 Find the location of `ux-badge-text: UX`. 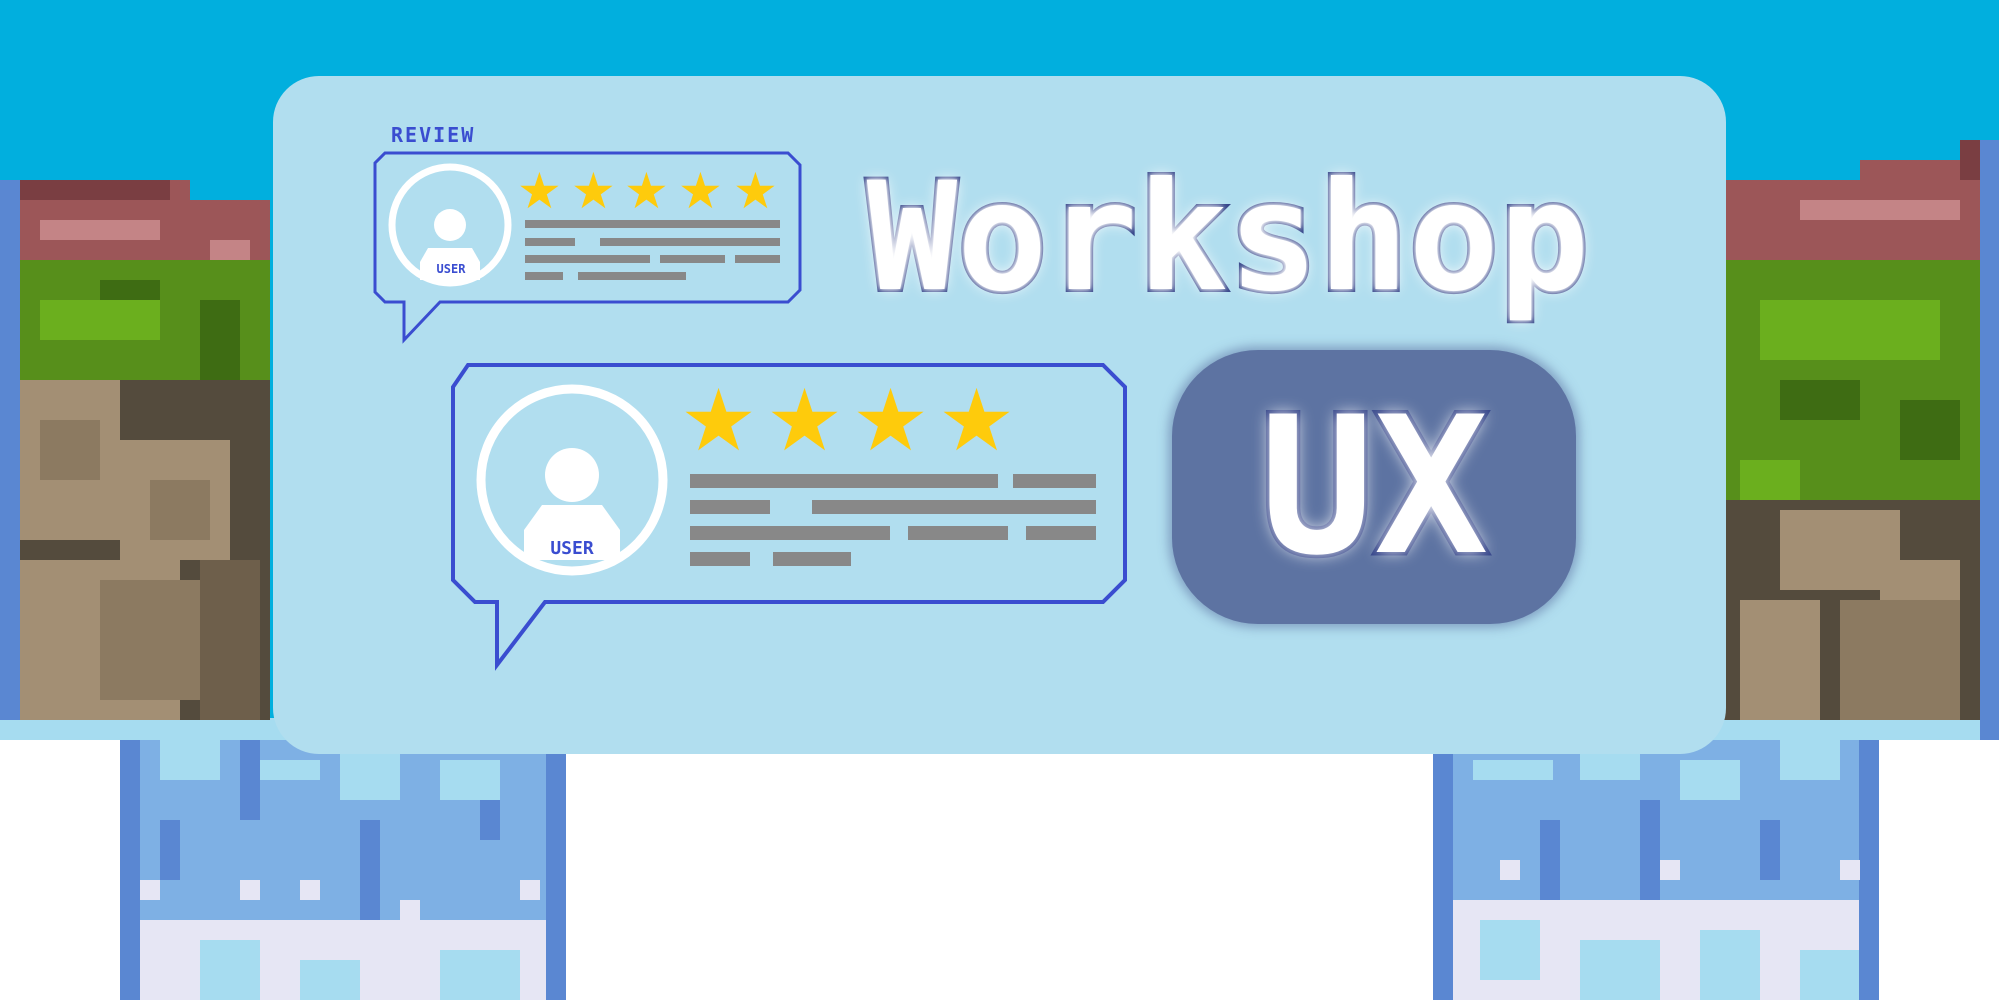

ux-badge-text: UX is located at coordinates (1374, 486).